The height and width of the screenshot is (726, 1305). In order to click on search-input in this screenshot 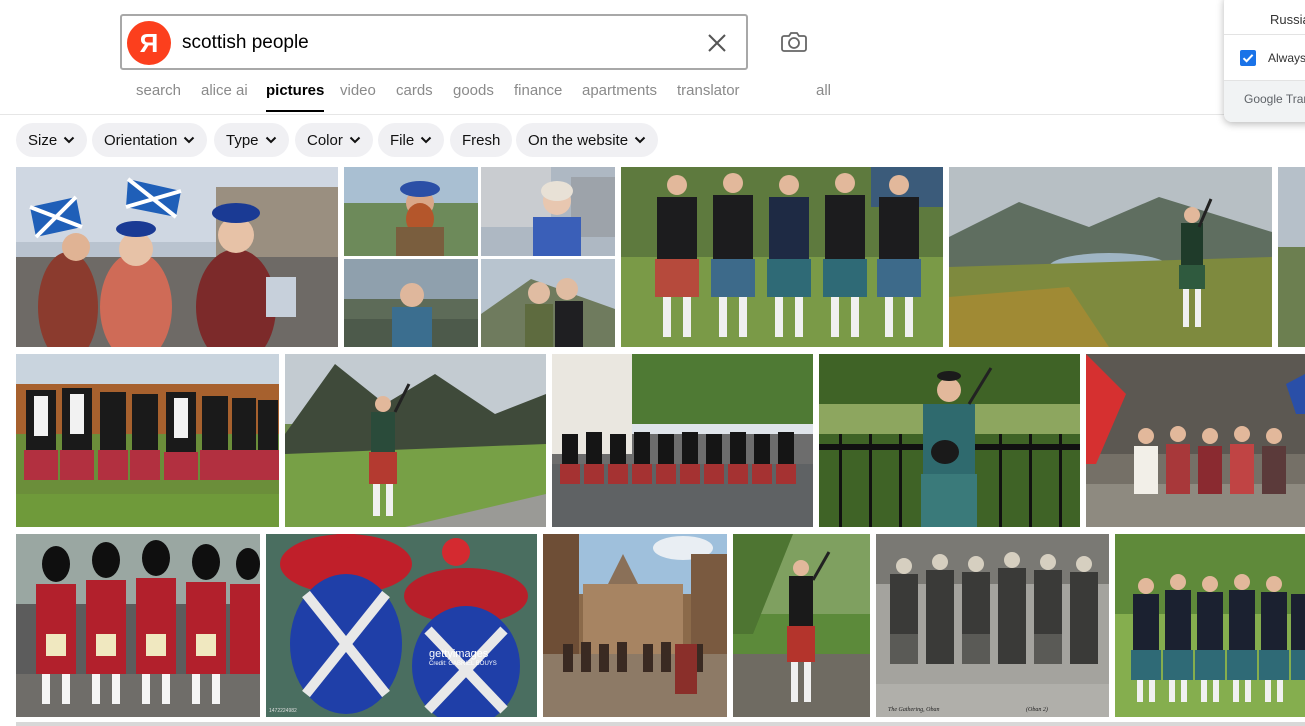, I will do `click(432, 43)`.